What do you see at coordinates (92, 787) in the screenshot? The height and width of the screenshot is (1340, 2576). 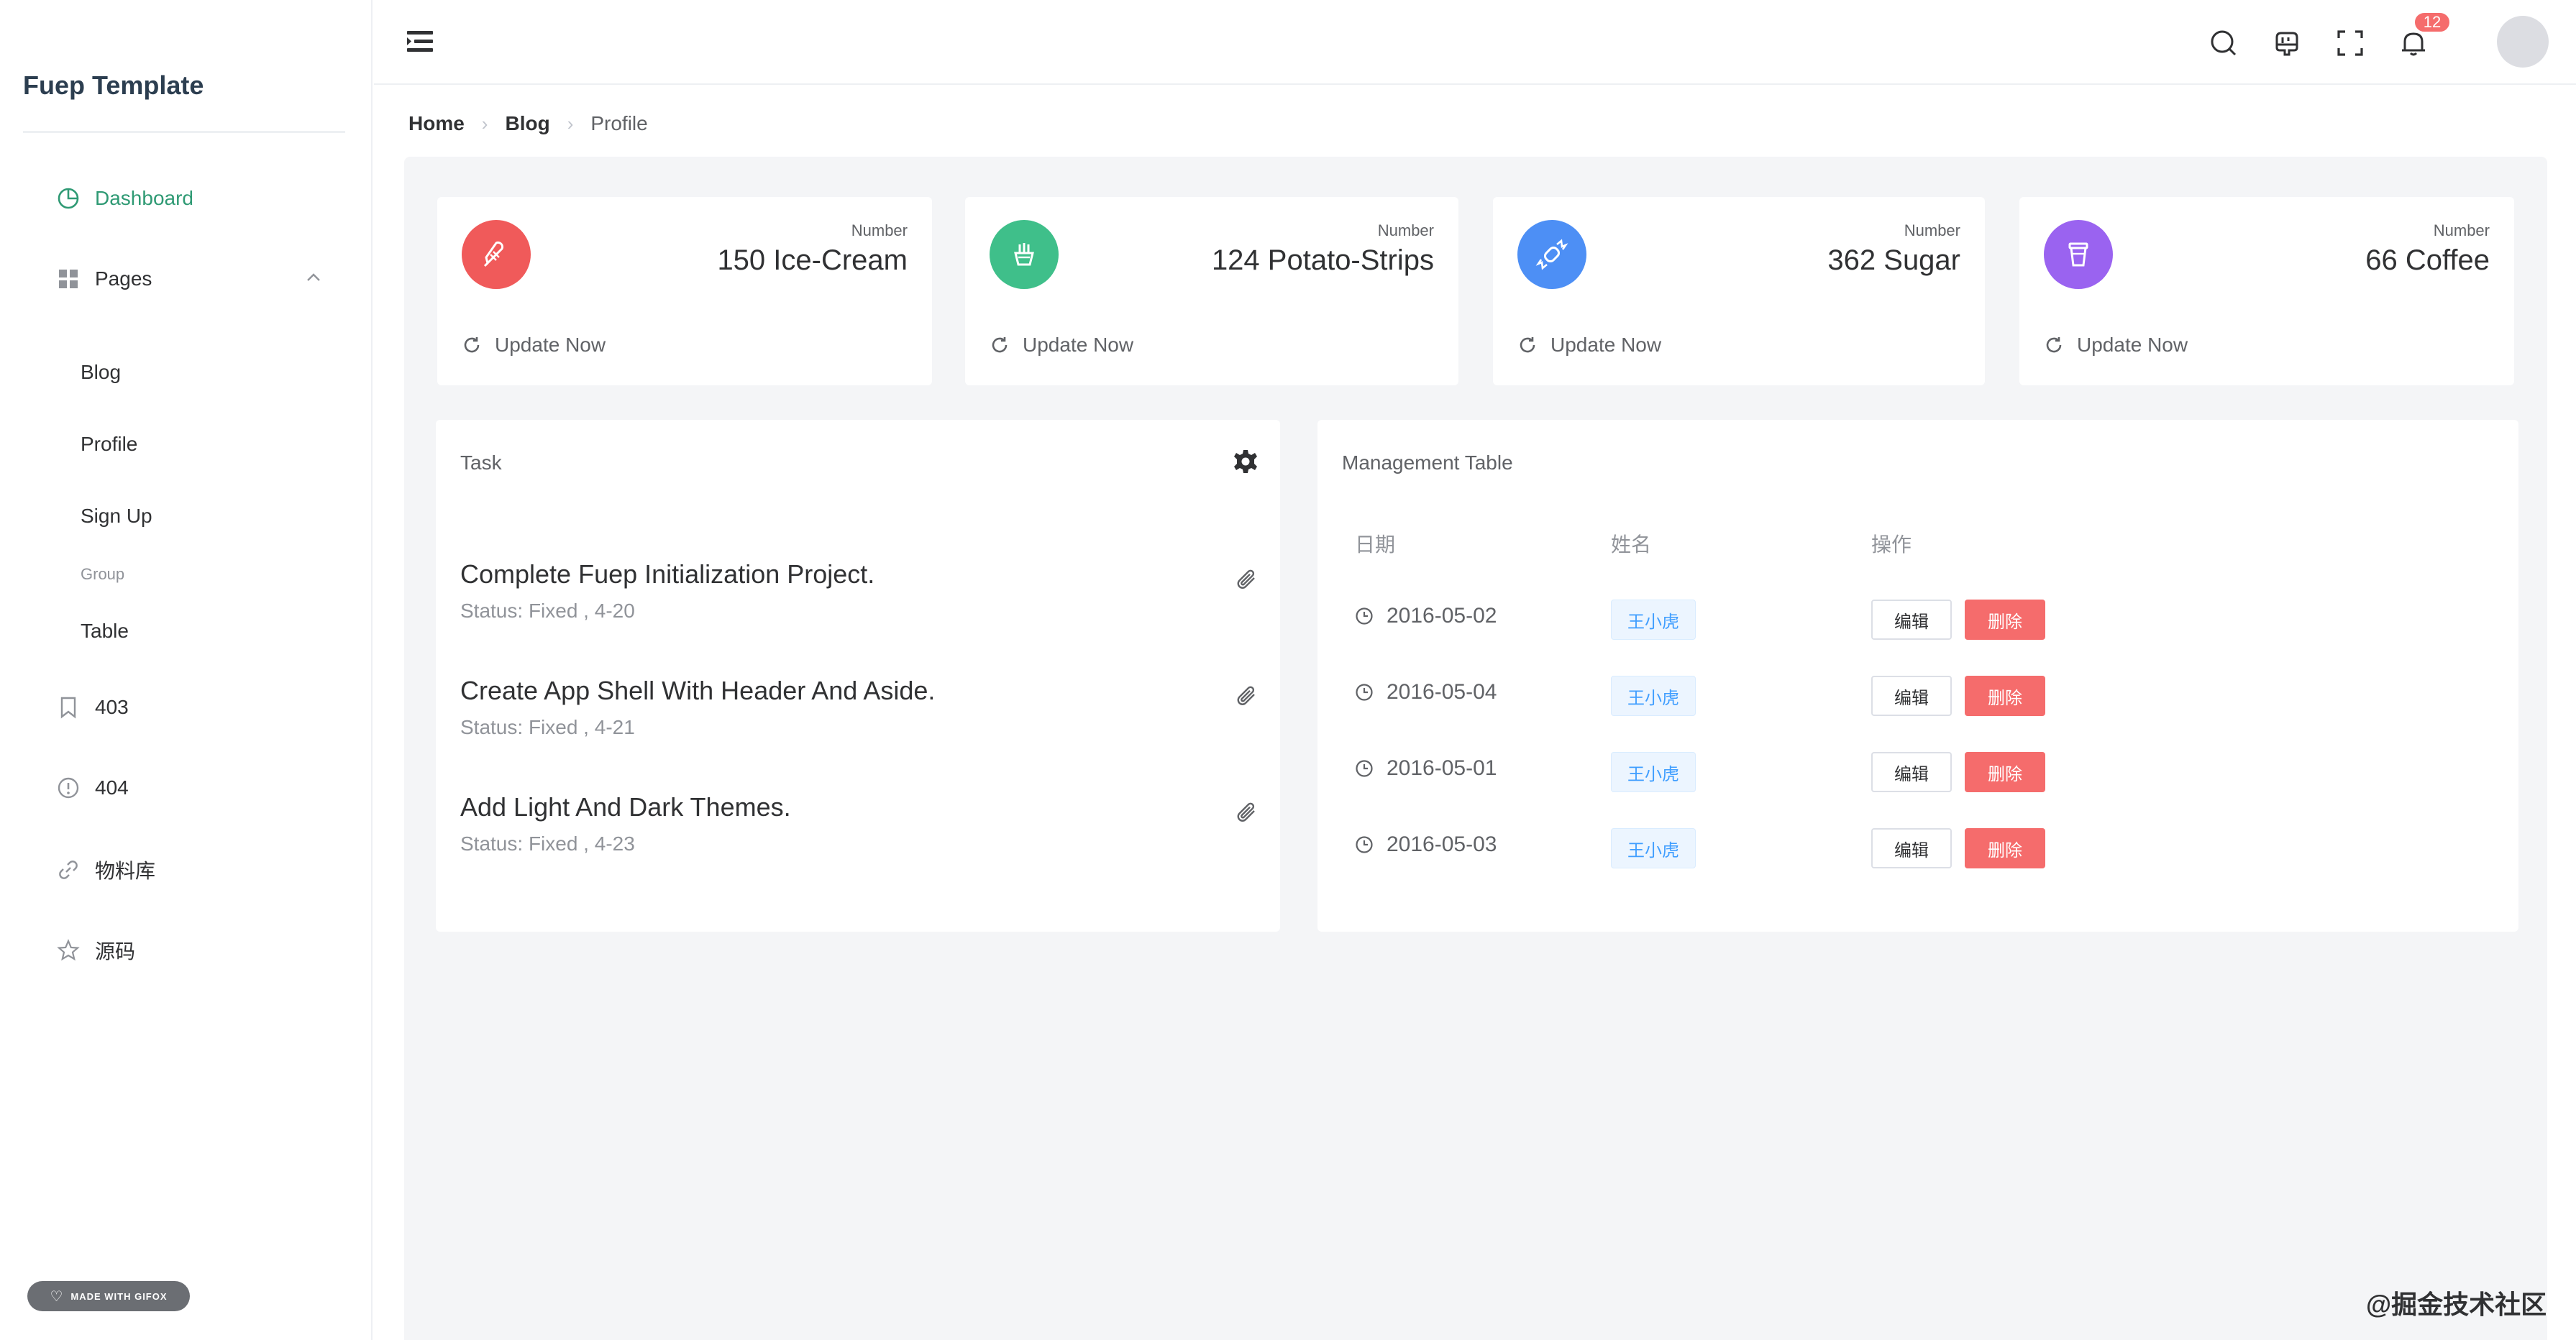 I see `sidebar-item-404: 404` at bounding box center [92, 787].